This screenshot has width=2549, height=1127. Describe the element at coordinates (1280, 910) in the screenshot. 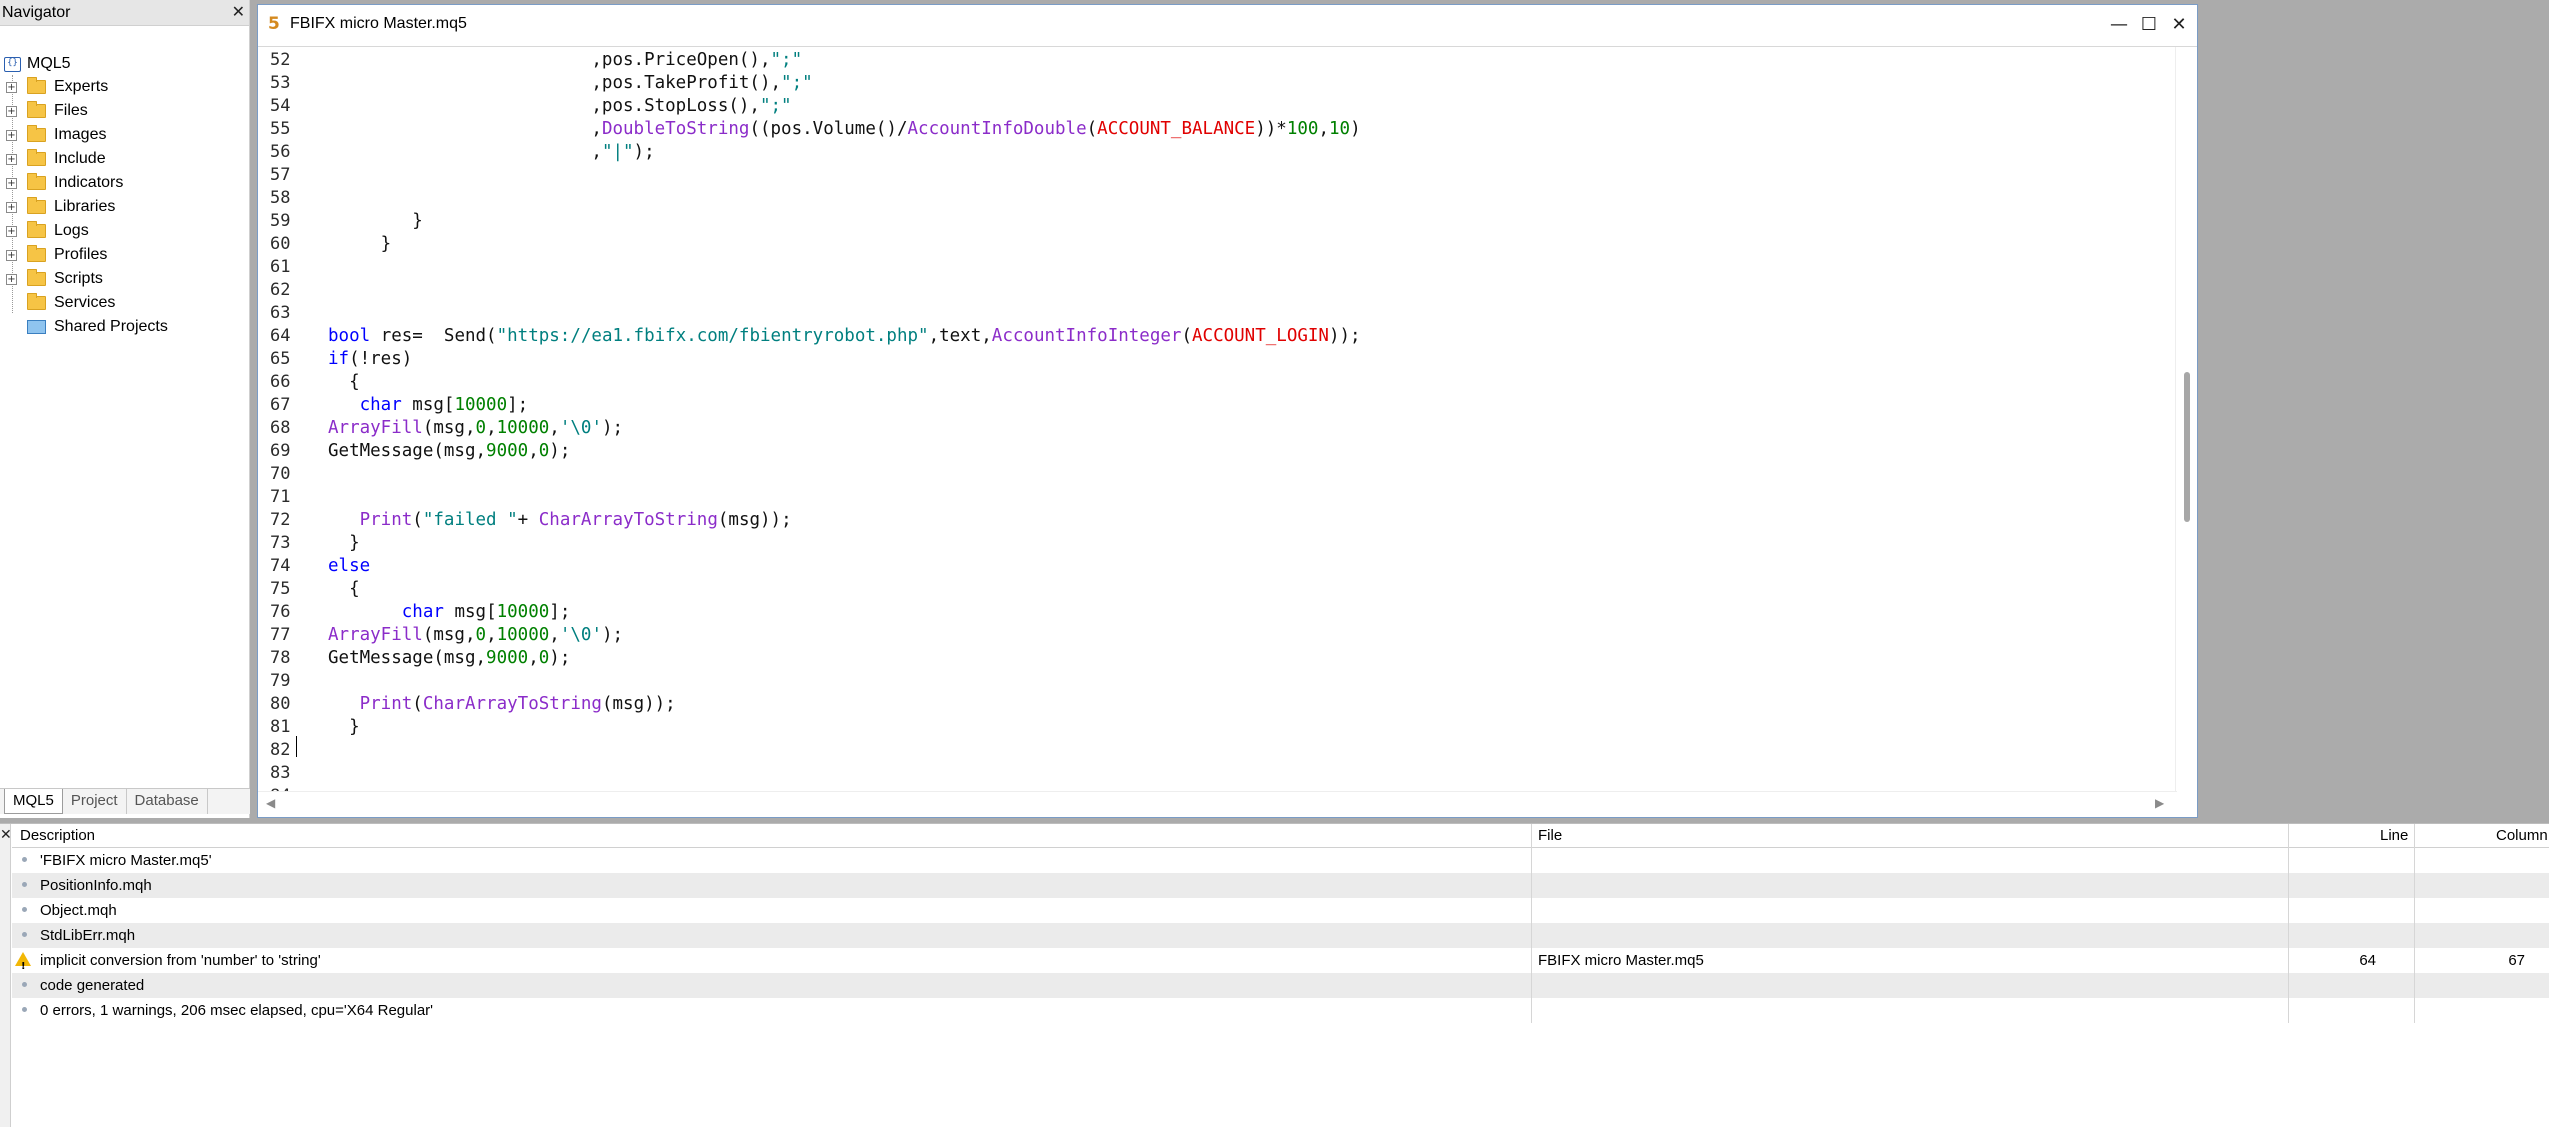

I see `message-row: Object.mqh` at that location.